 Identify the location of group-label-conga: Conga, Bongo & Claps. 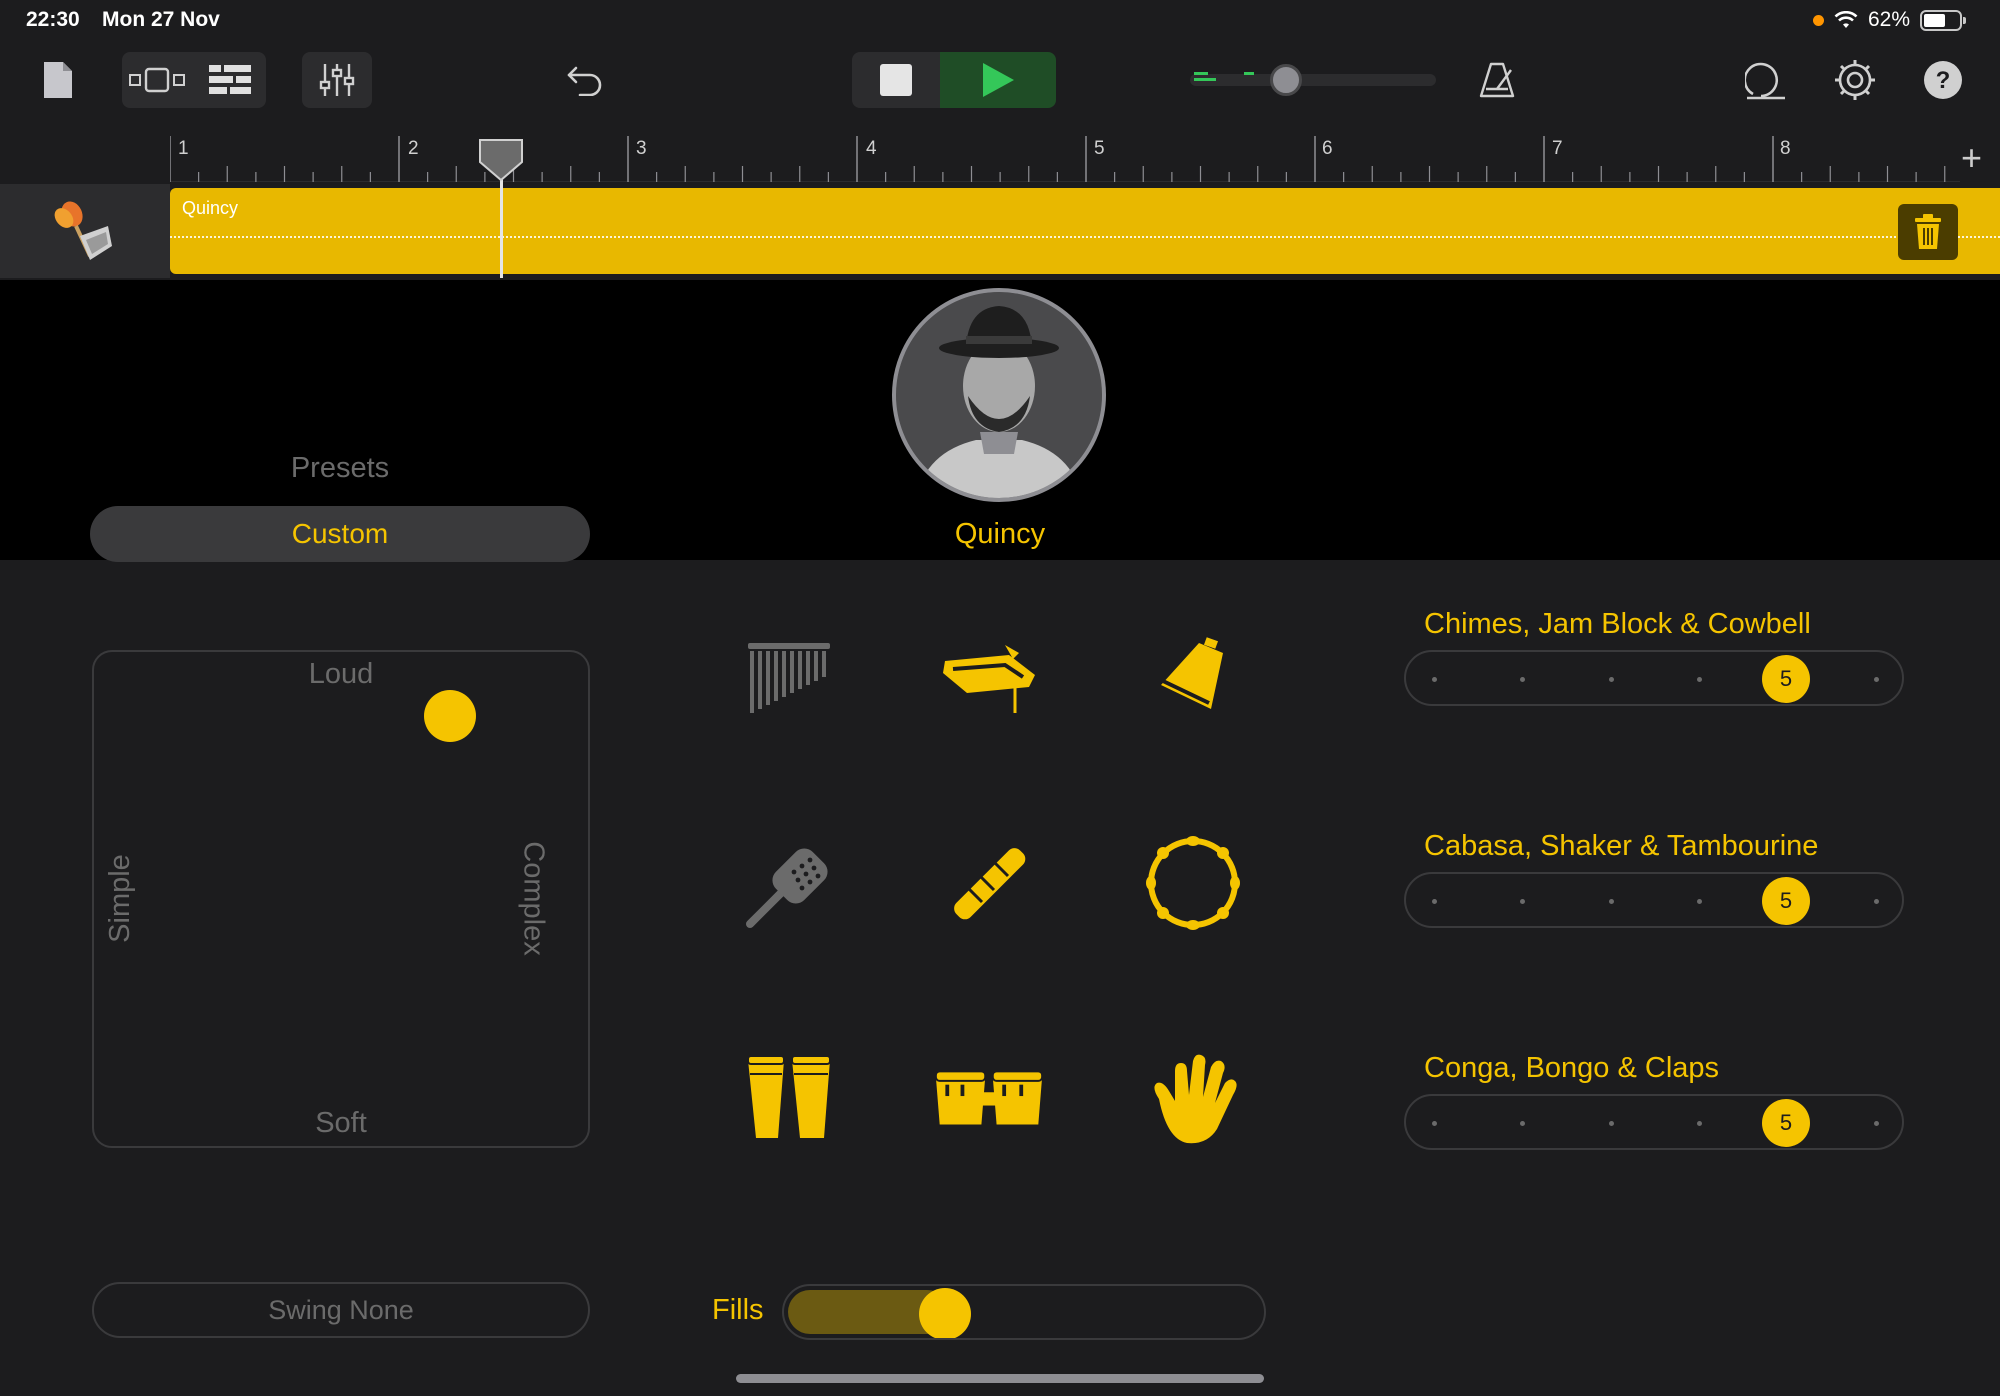
(1572, 1068).